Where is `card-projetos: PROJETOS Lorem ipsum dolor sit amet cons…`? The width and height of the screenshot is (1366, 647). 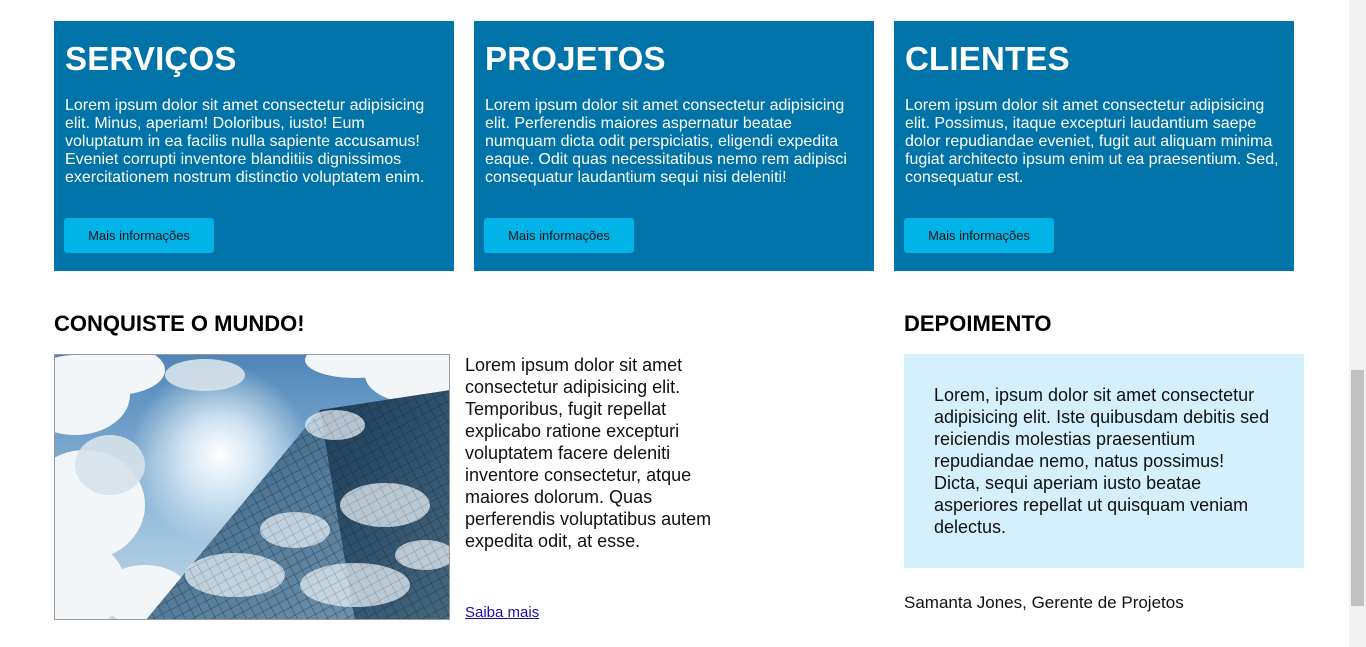 card-projetos: PROJETOS Lorem ipsum dolor sit amet cons… is located at coordinates (674, 146).